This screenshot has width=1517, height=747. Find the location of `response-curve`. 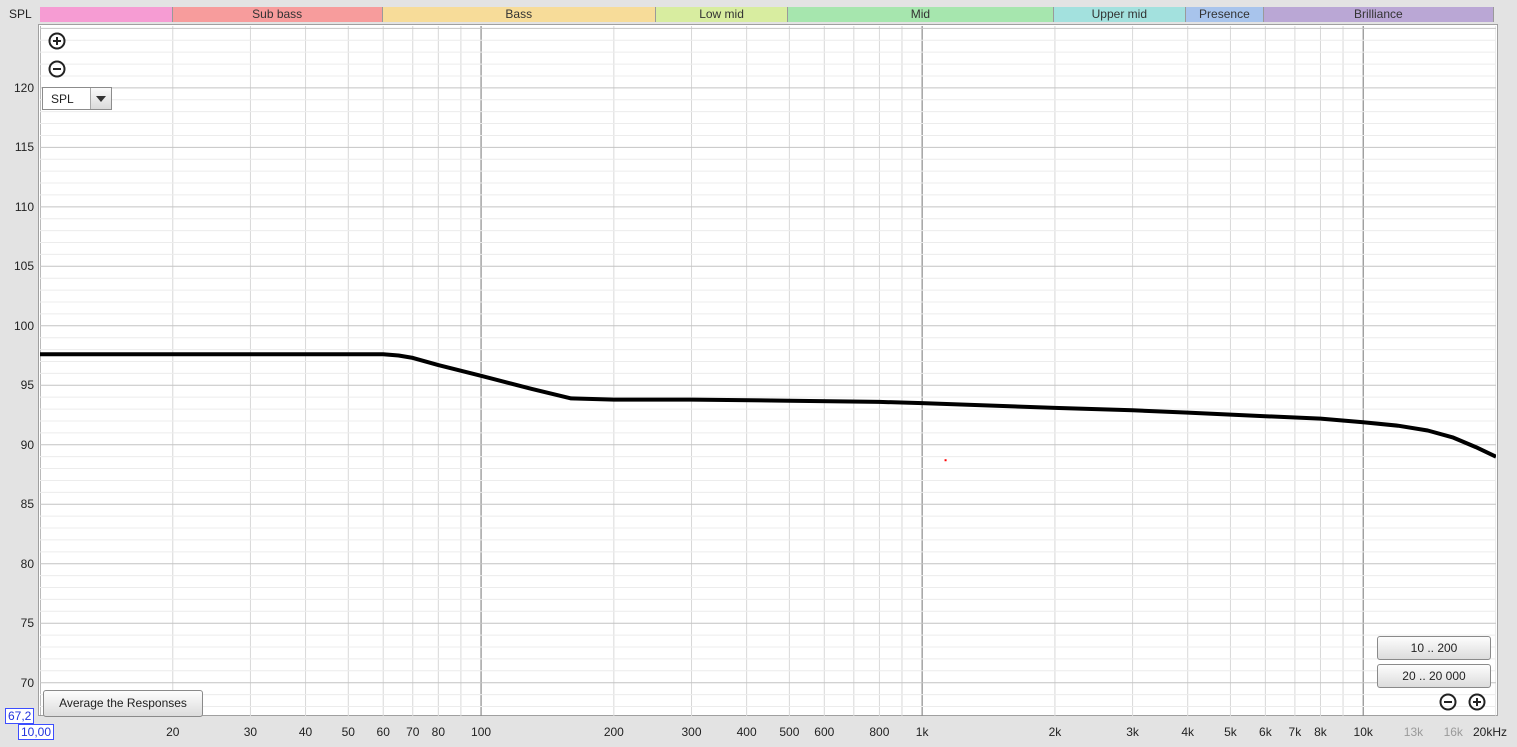

response-curve is located at coordinates (768, 405).